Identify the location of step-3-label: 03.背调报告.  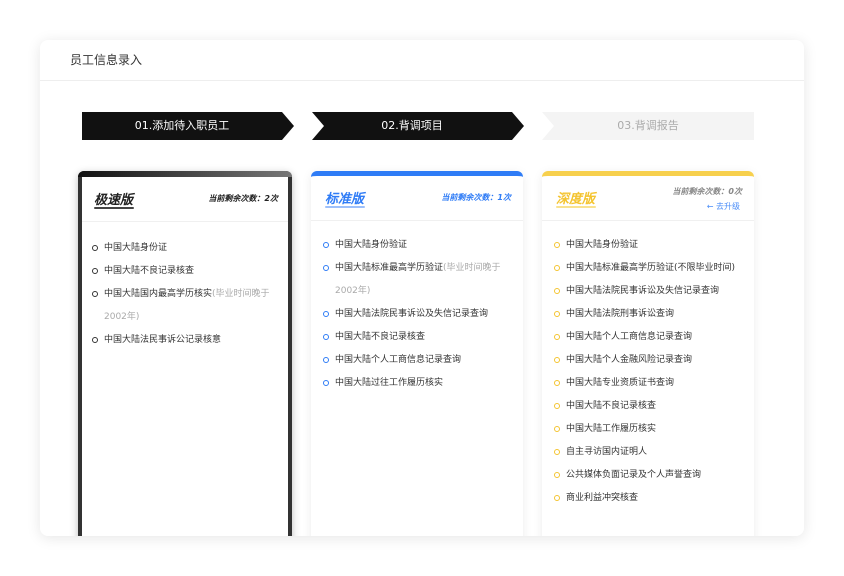
(648, 125).